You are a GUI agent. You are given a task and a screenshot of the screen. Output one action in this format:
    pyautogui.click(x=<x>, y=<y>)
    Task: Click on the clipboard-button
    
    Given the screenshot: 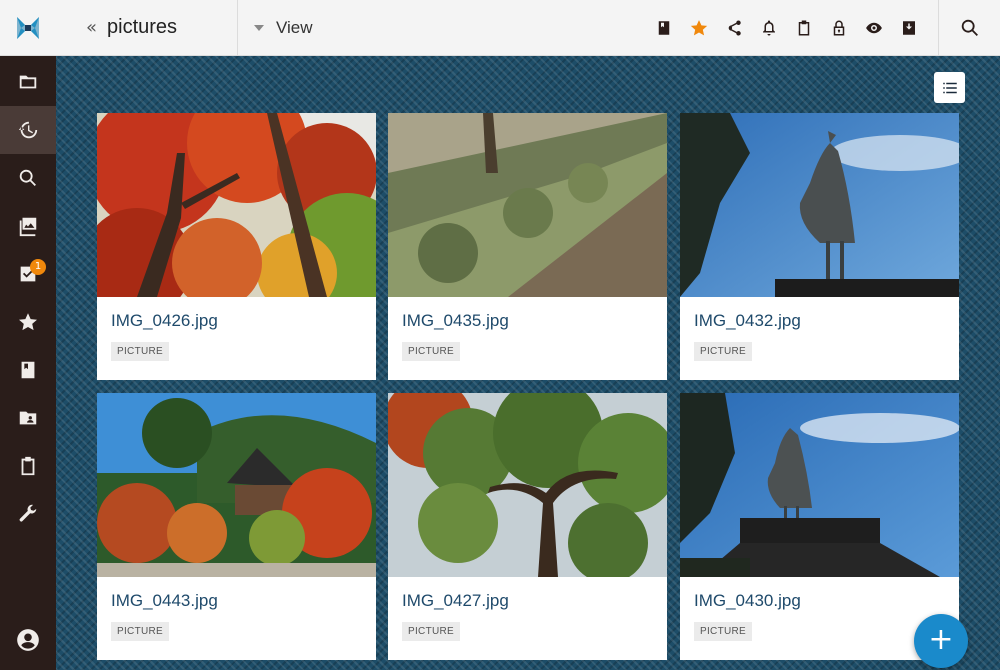 What is the action you would take?
    pyautogui.click(x=803, y=28)
    